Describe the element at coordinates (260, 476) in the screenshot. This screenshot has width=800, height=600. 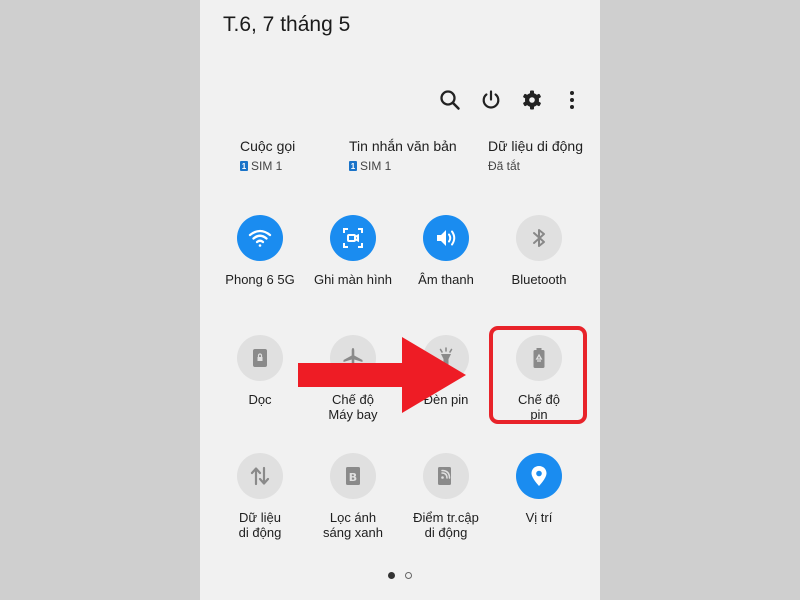
I see `mobile-data-icon` at that location.